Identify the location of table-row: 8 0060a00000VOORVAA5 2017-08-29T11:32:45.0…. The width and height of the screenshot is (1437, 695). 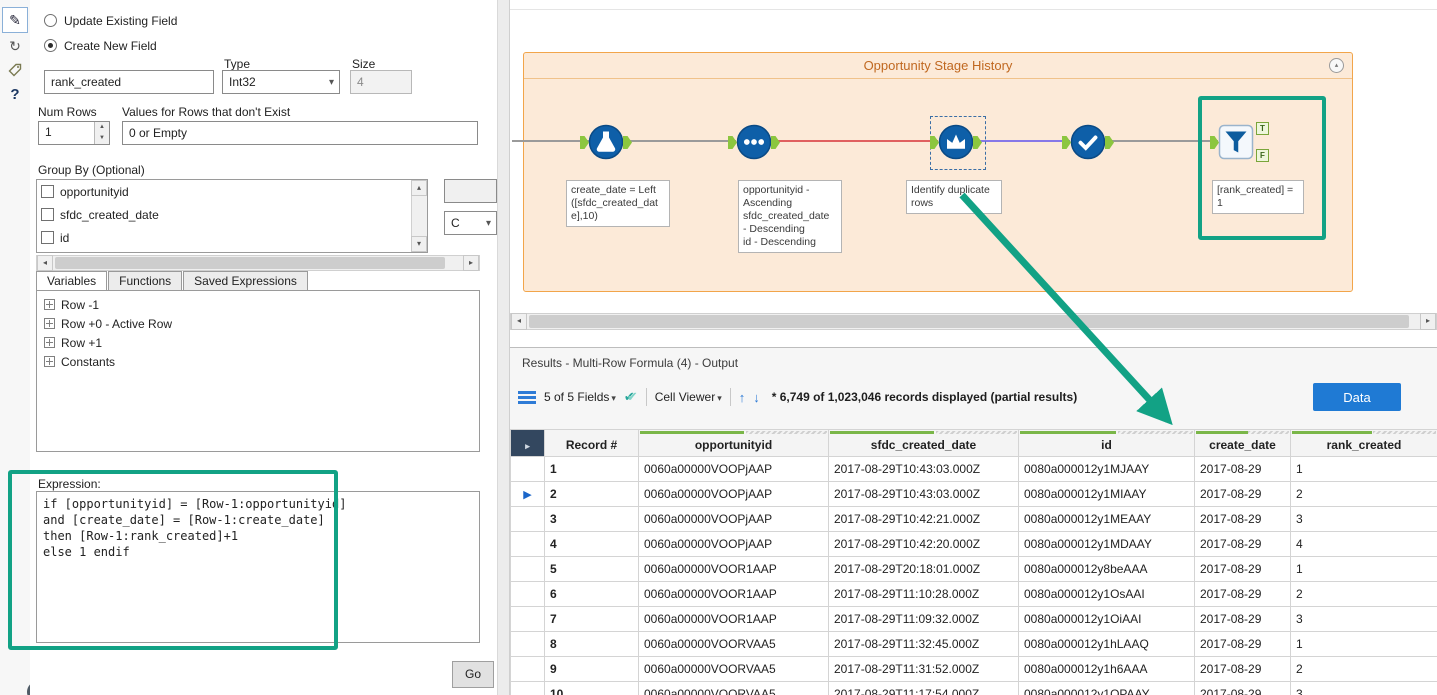
(973, 644).